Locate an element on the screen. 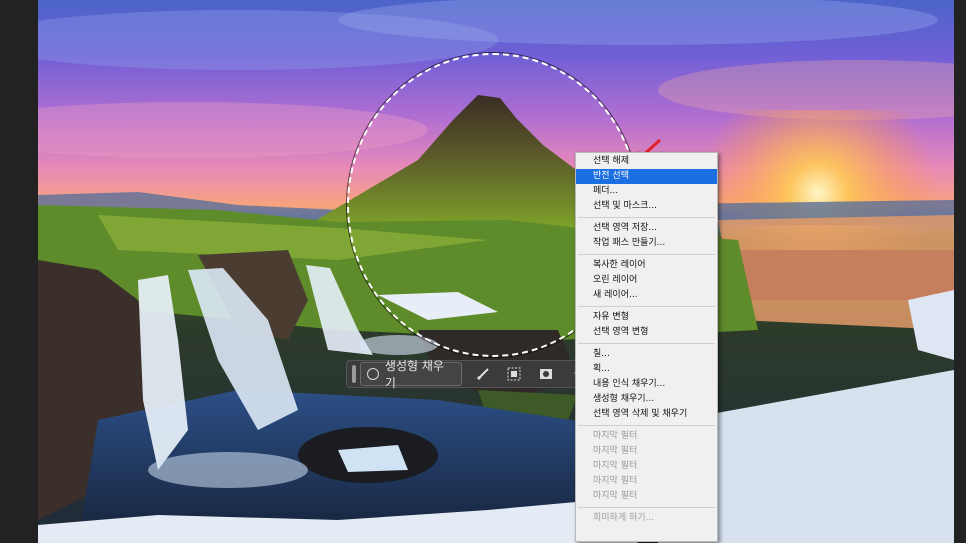  generative-fill-icon is located at coordinates (372, 374).